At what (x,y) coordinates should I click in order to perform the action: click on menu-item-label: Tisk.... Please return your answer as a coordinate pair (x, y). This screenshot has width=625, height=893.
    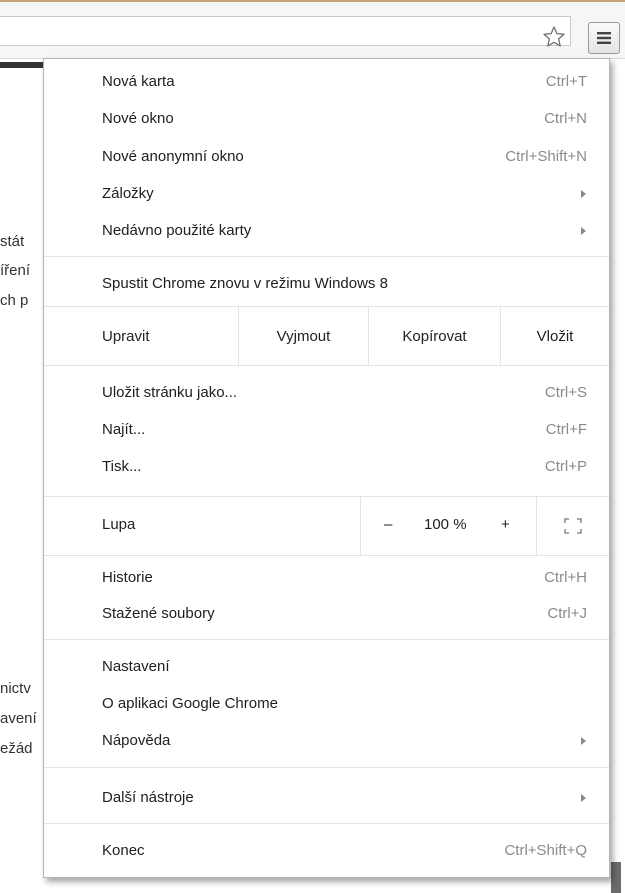
    Looking at the image, I should click on (122, 466).